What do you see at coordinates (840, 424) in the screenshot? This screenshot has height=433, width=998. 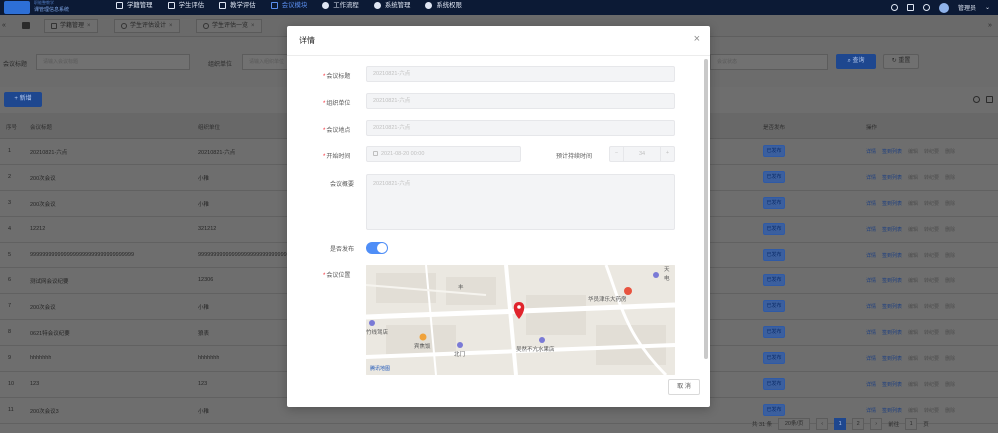 I see `page-1-button: 1` at bounding box center [840, 424].